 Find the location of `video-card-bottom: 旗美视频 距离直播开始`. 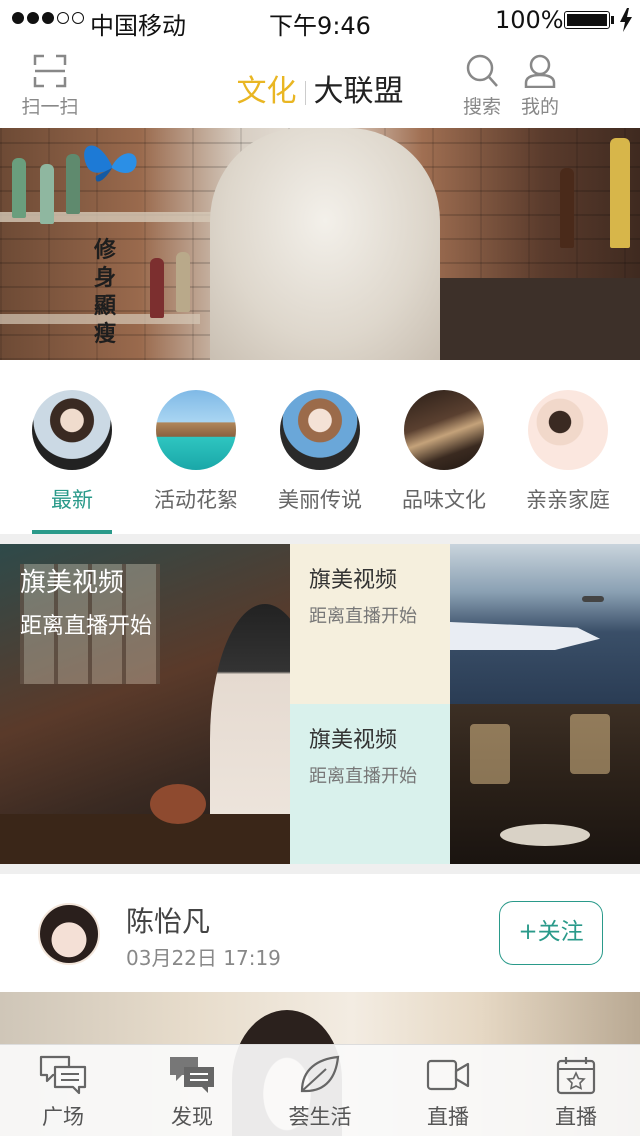

video-card-bottom: 旗美视频 距离直播开始 is located at coordinates (370, 784).